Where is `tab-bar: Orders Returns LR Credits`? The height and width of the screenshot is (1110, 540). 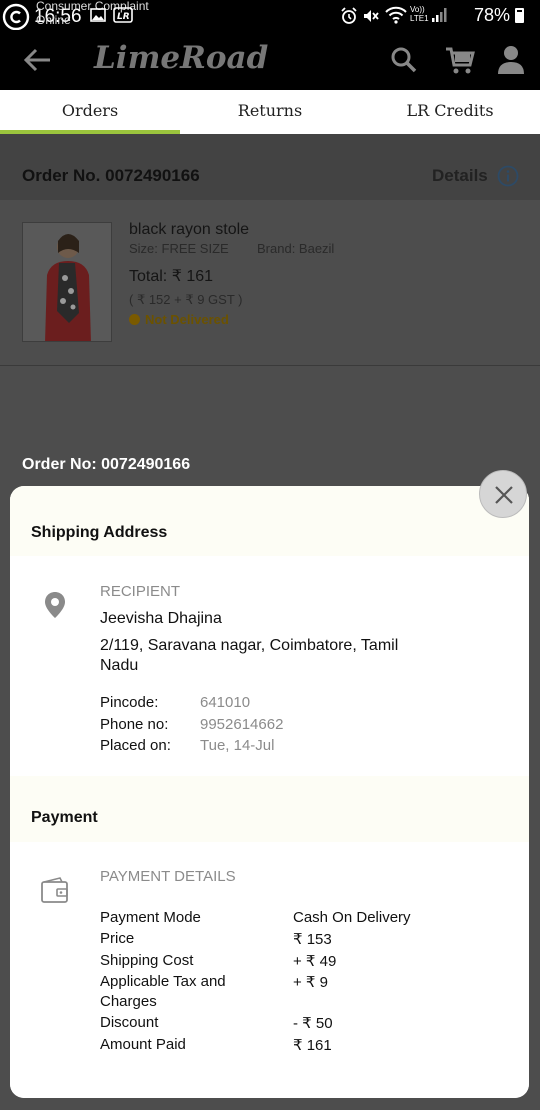 tab-bar: Orders Returns LR Credits is located at coordinates (270, 112).